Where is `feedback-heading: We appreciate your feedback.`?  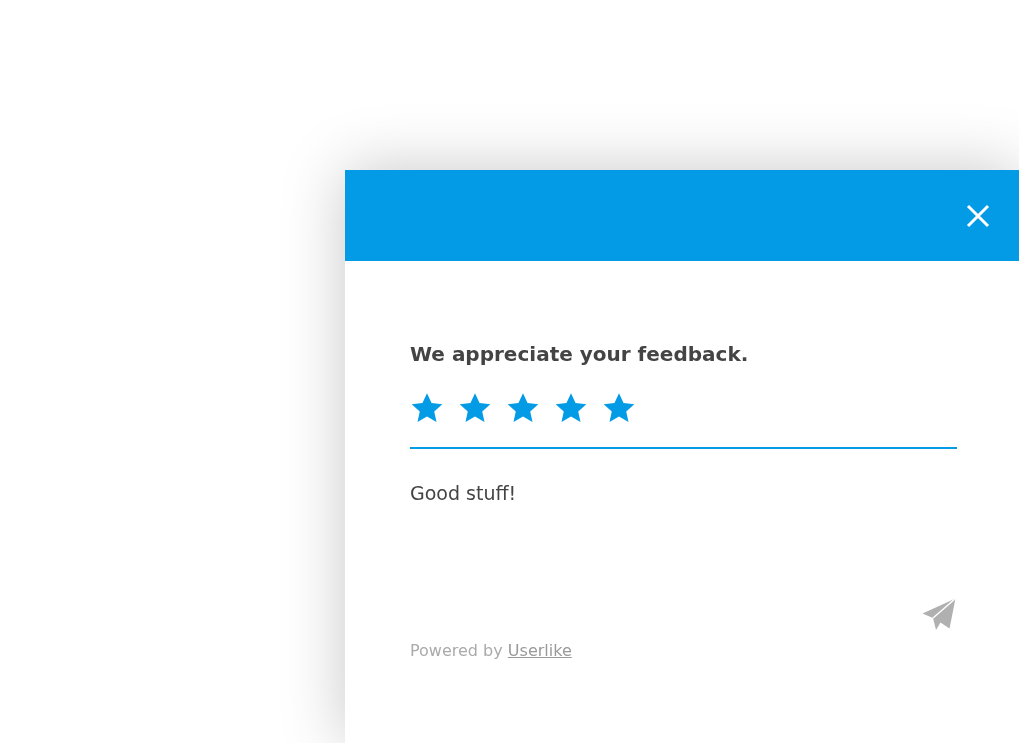 feedback-heading: We appreciate your feedback. is located at coordinates (580, 354).